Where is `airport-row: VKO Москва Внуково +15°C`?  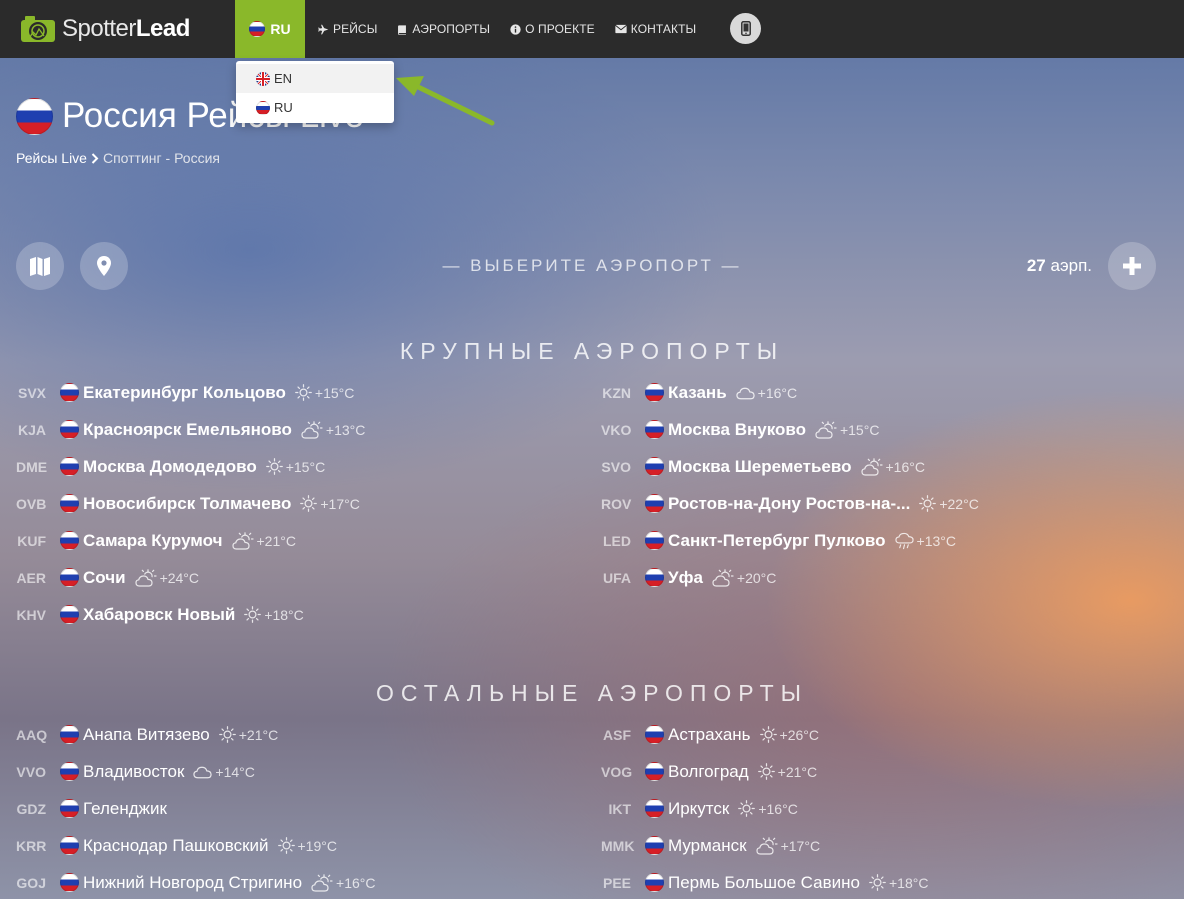 airport-row: VKO Москва Внуково +15°C is located at coordinates (740, 429).